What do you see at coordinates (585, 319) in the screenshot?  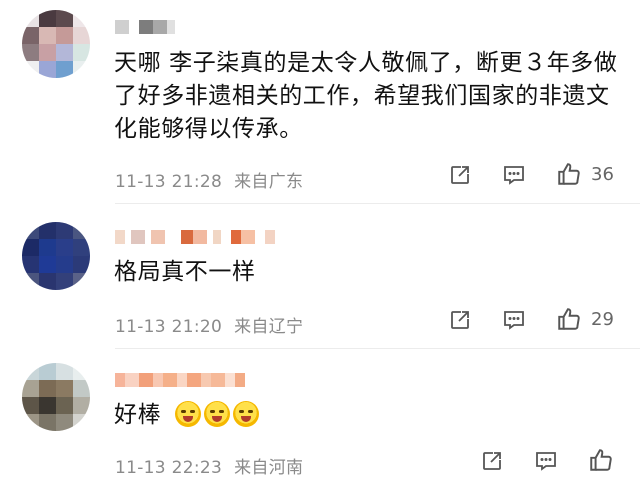 I see `like-button: 29` at bounding box center [585, 319].